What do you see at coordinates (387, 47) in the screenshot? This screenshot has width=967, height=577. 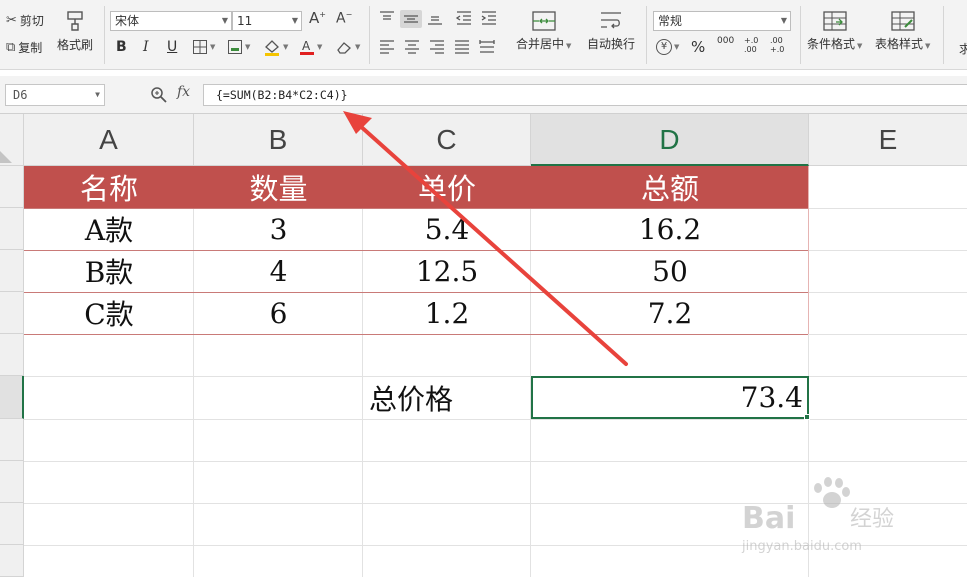 I see `align-left-button` at bounding box center [387, 47].